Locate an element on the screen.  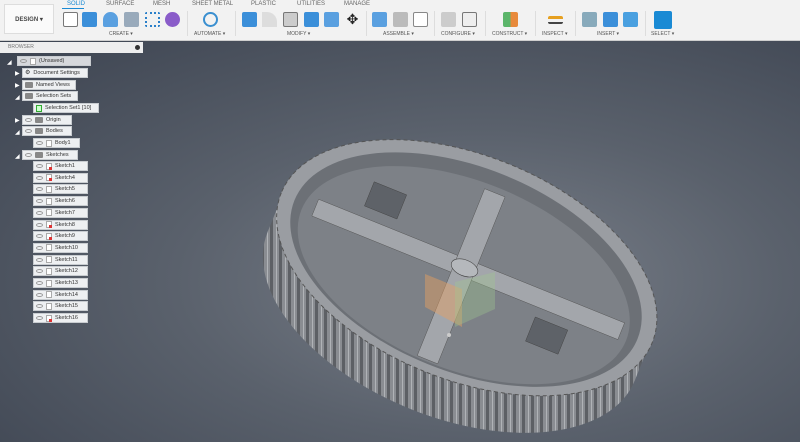
item-label: Sketch10 is located at coordinates (66, 247).